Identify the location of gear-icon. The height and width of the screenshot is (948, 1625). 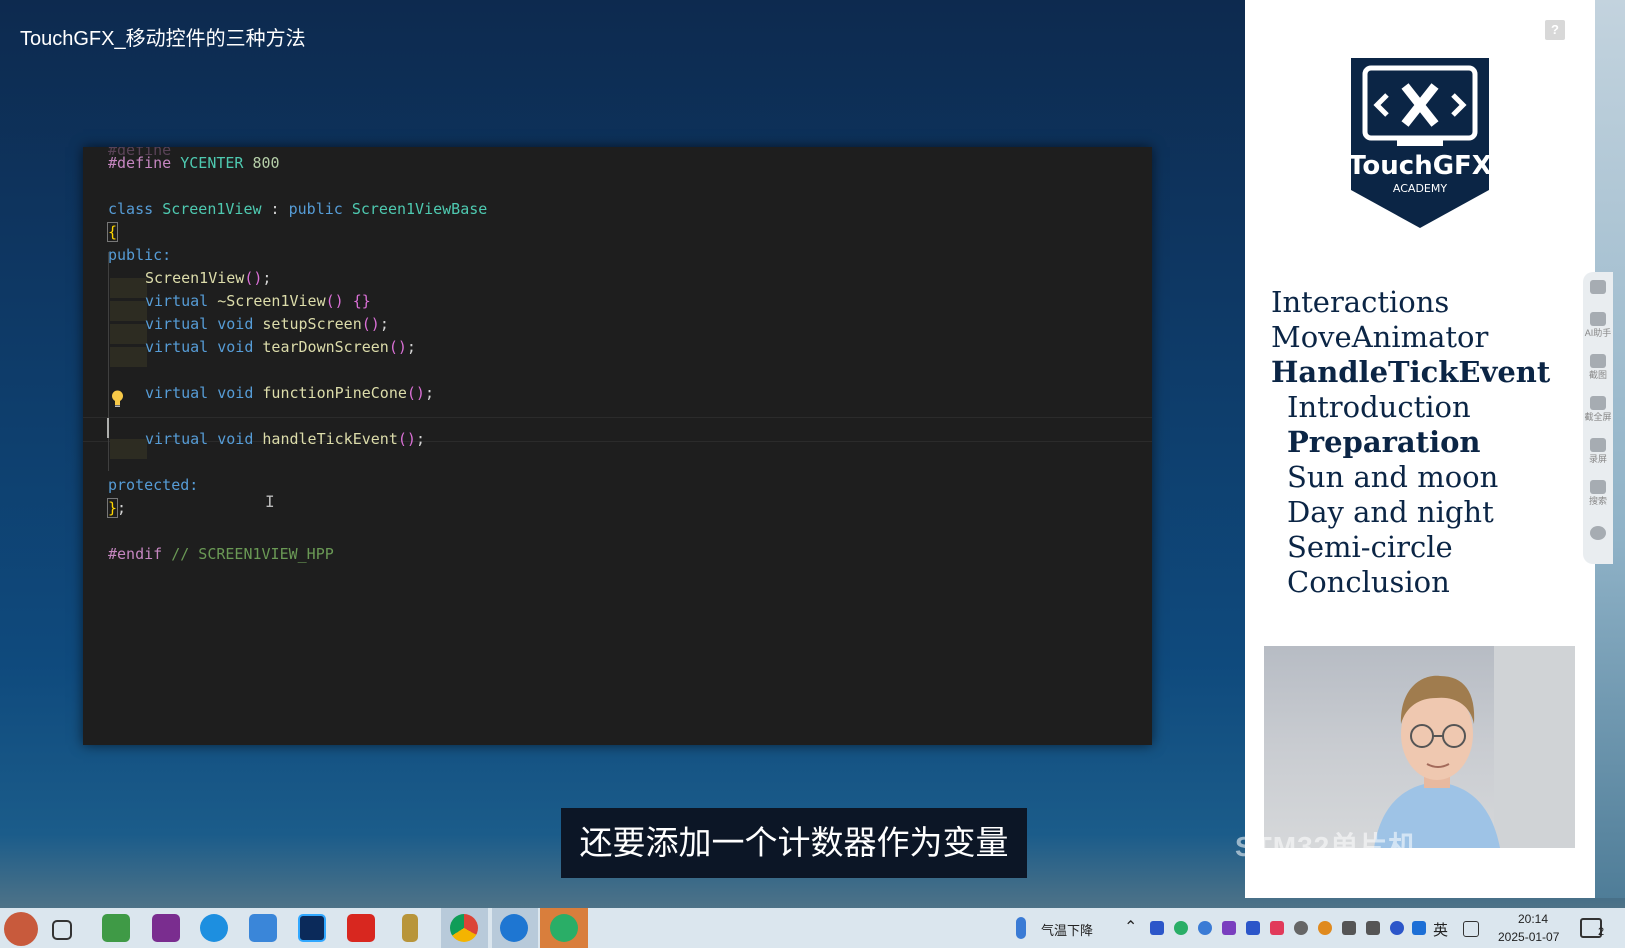
(1598, 533).